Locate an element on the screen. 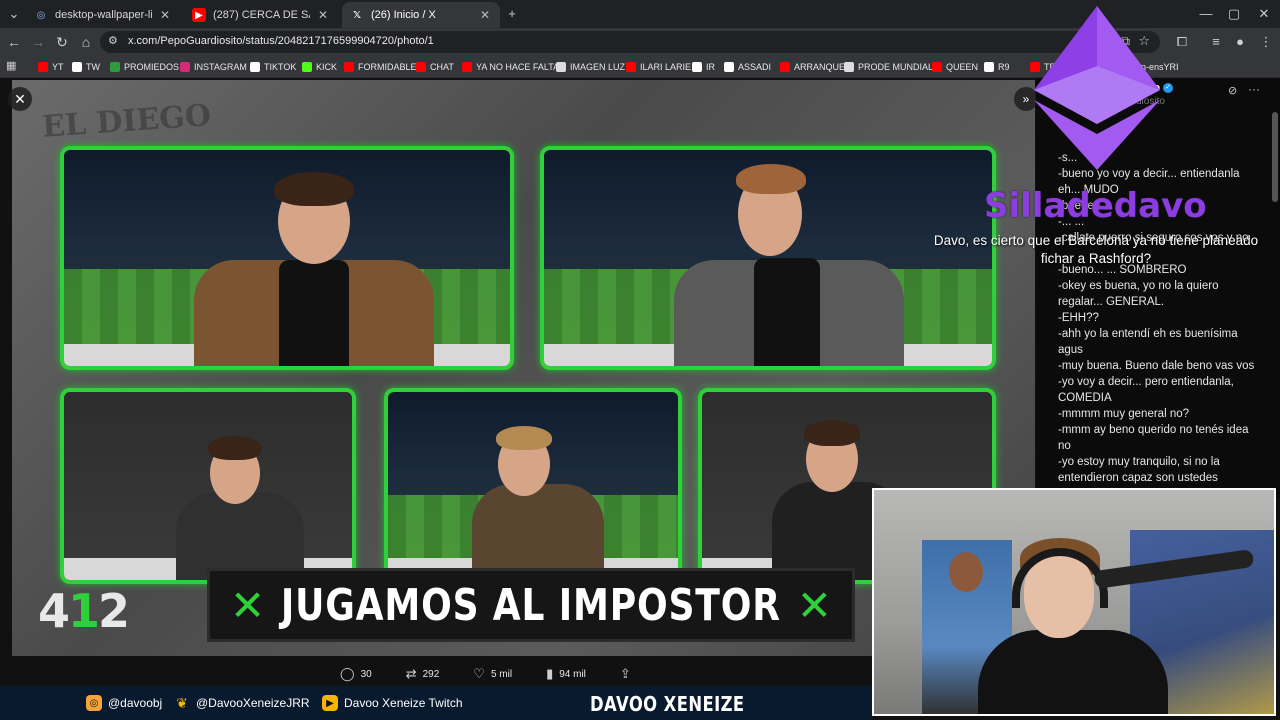 The image size is (1280, 720). grok-icon: ⊘ is located at coordinates (1232, 90).